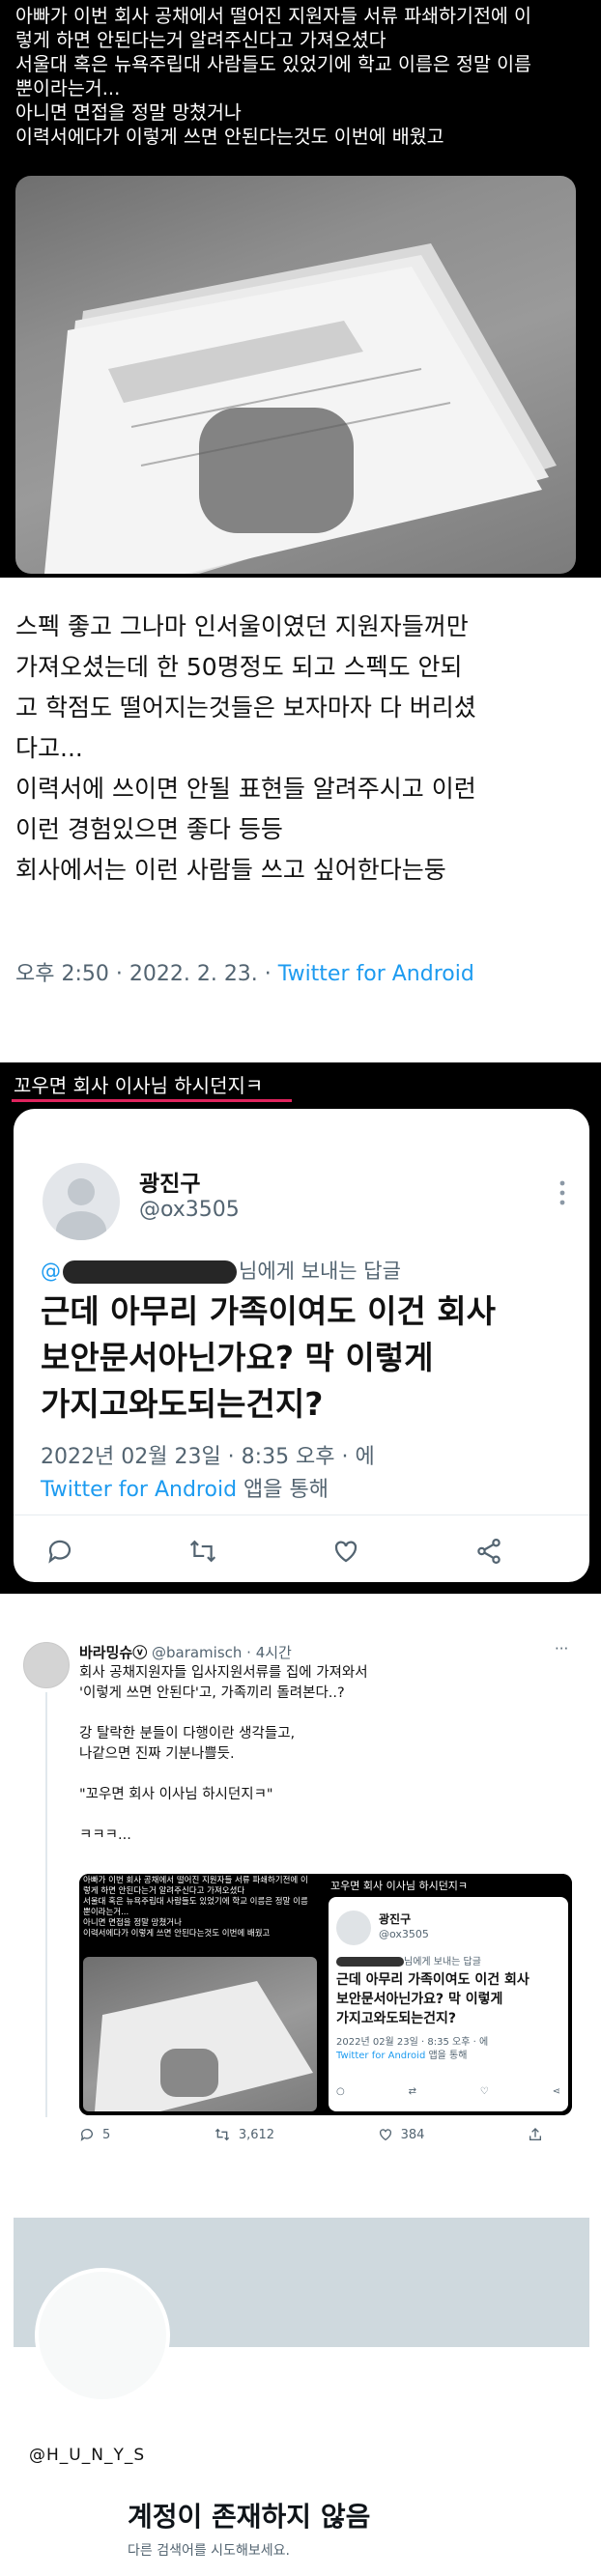 The height and width of the screenshot is (2576, 601). I want to click on reply-source-suffix: 앱을 통해, so click(283, 1490).